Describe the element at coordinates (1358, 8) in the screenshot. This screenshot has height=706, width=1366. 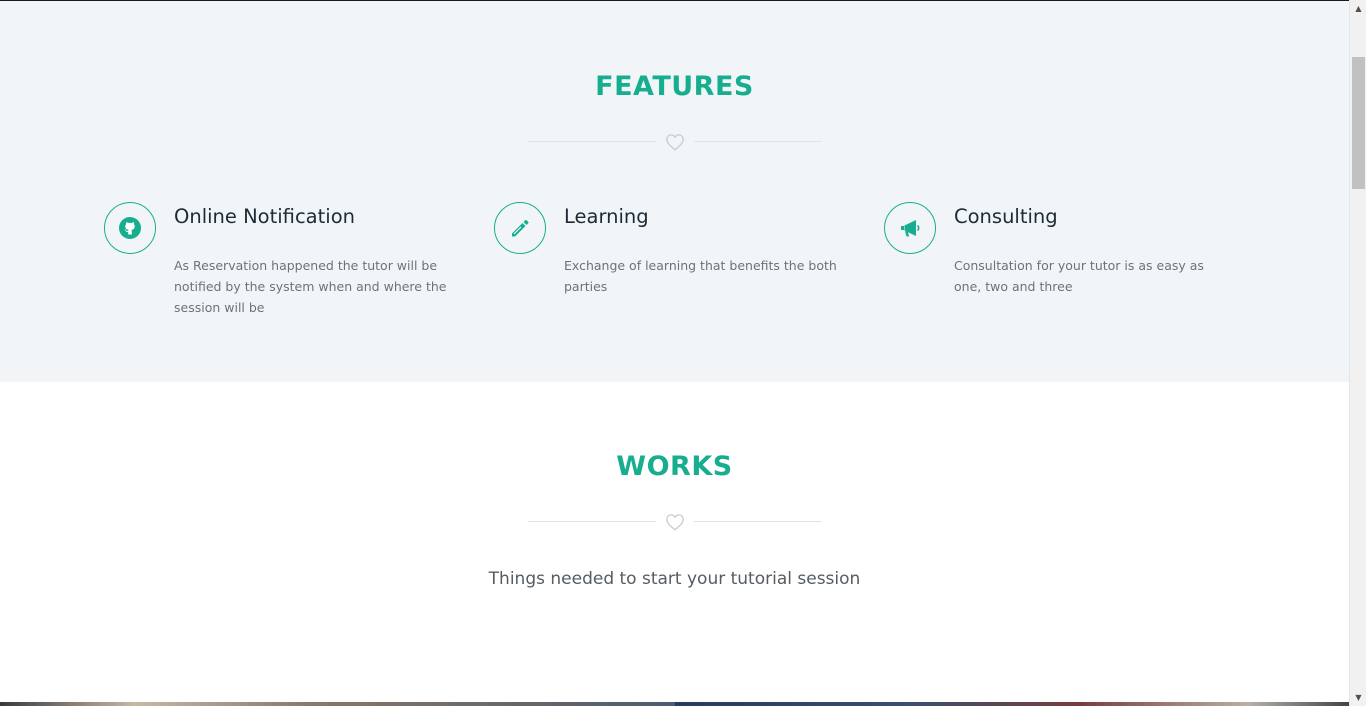
I see `scroll-up-arrow-icon: ▲` at that location.